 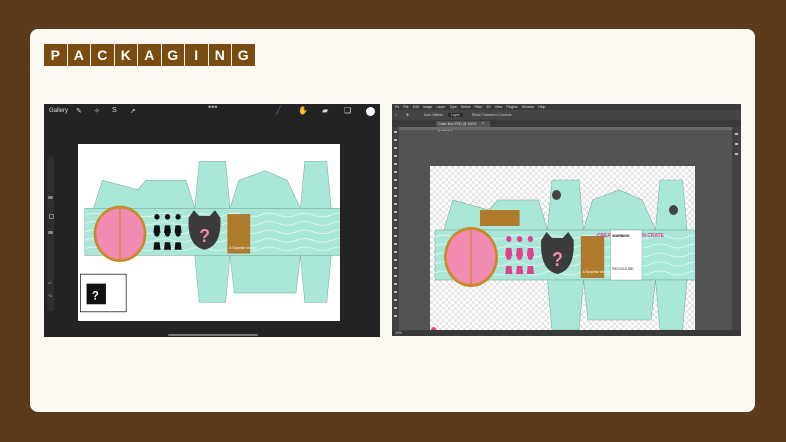 What do you see at coordinates (278, 110) in the screenshot?
I see `brush-icon: ╱` at bounding box center [278, 110].